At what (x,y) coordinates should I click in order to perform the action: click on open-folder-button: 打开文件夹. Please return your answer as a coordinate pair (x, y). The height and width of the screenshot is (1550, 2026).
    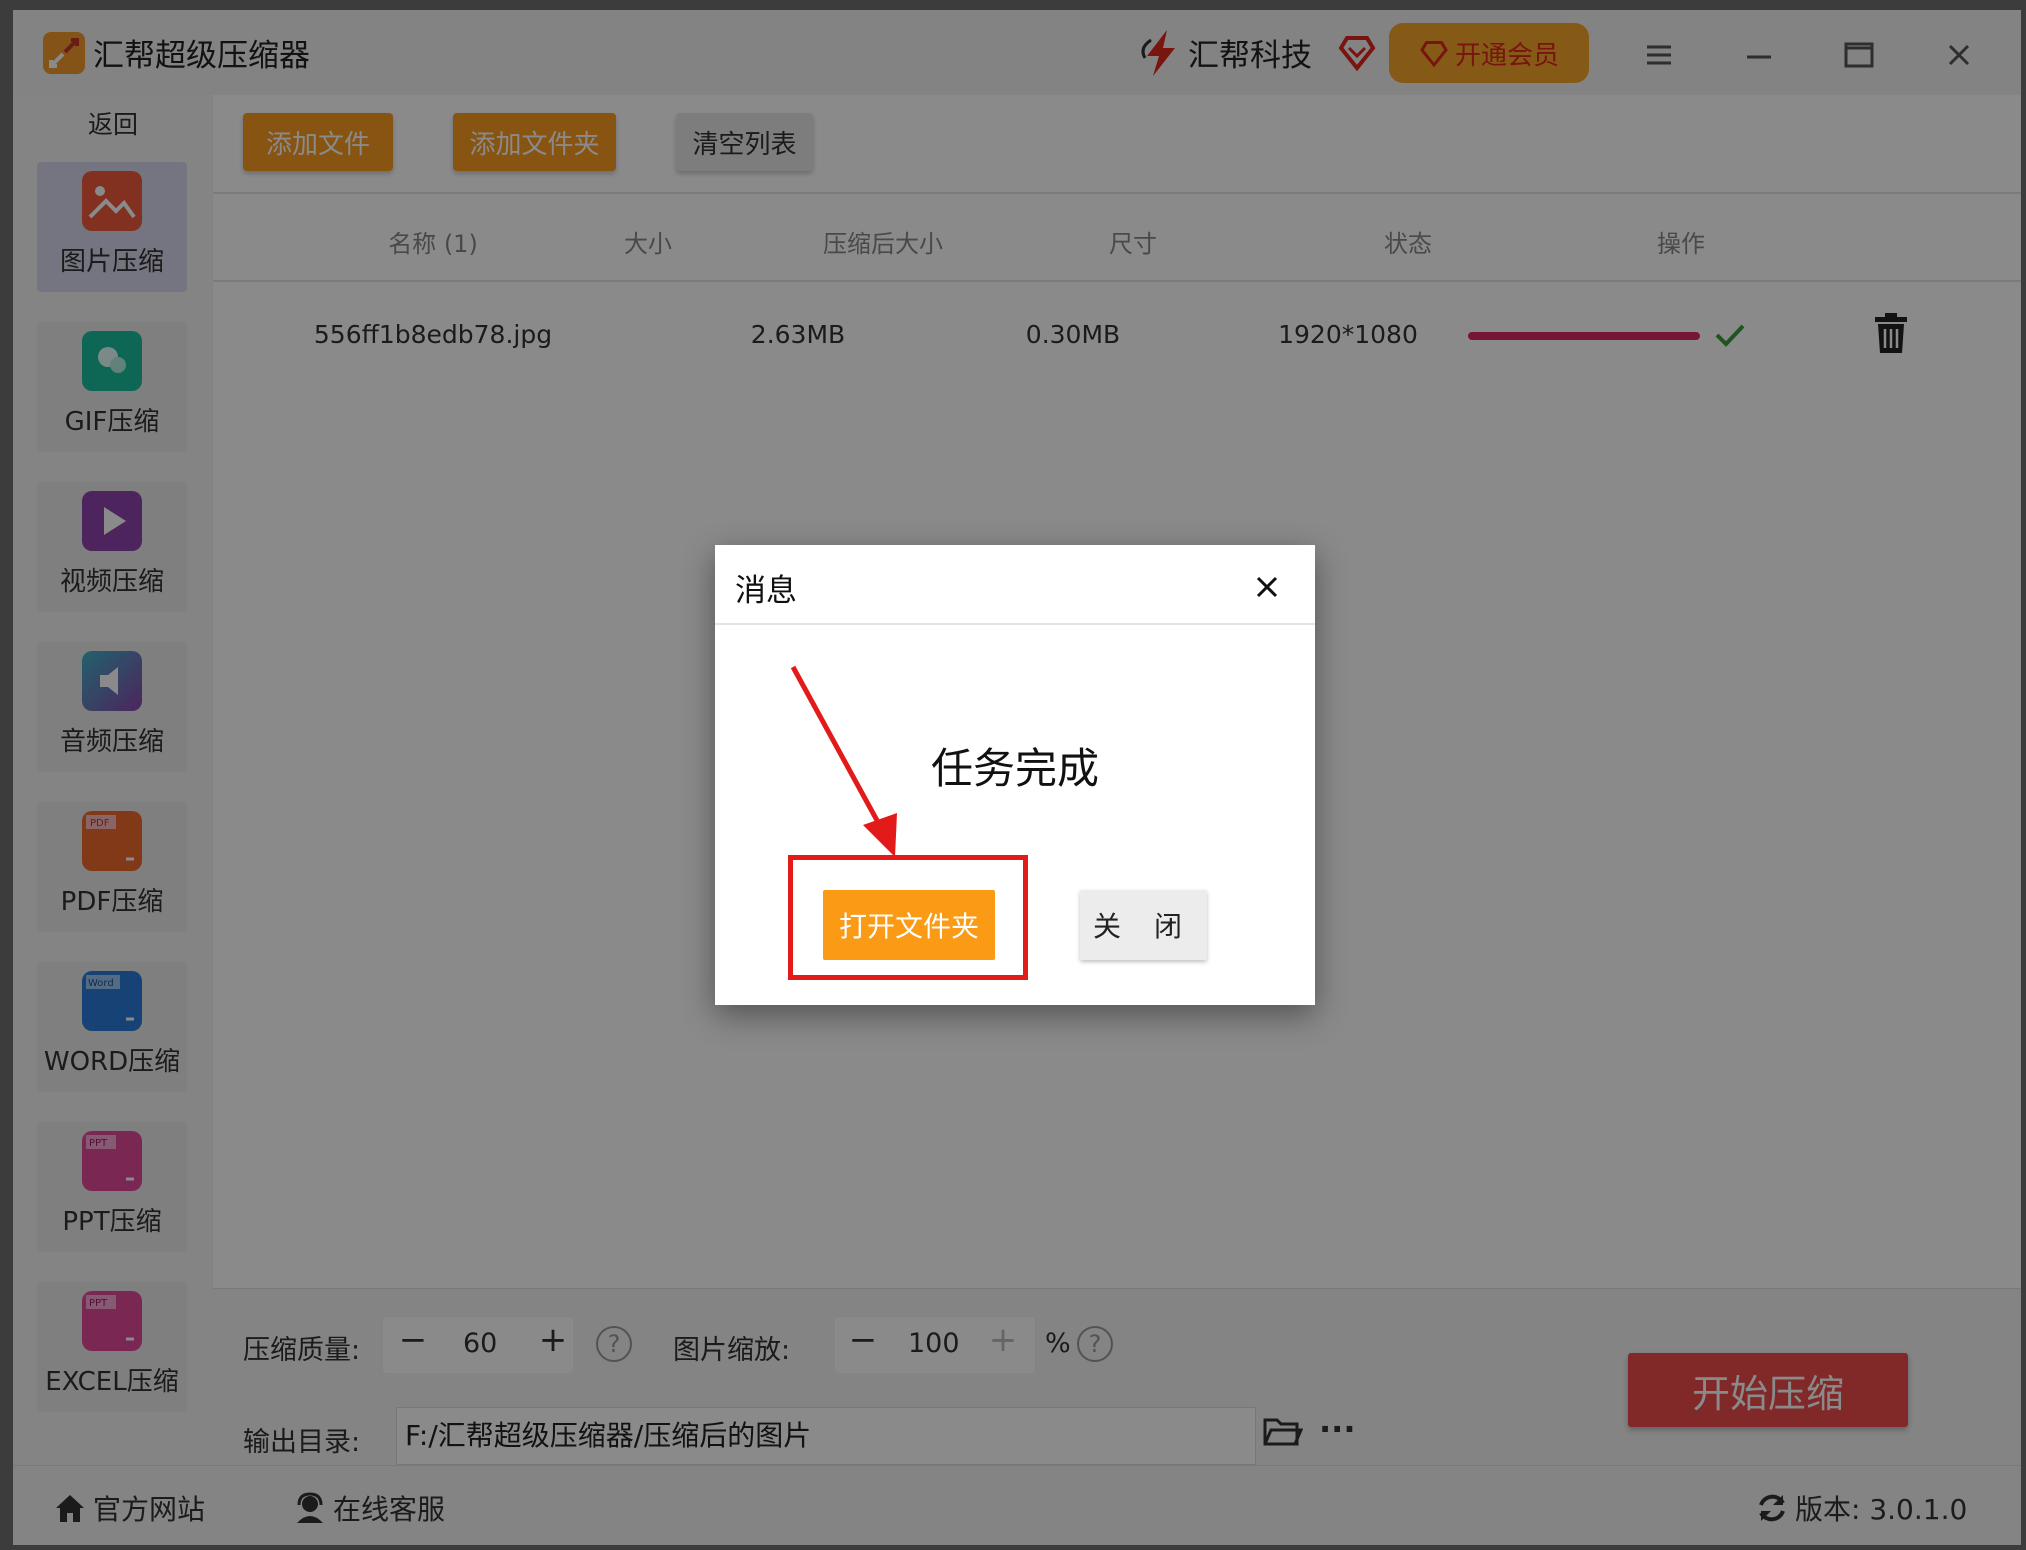
    Looking at the image, I should click on (909, 925).